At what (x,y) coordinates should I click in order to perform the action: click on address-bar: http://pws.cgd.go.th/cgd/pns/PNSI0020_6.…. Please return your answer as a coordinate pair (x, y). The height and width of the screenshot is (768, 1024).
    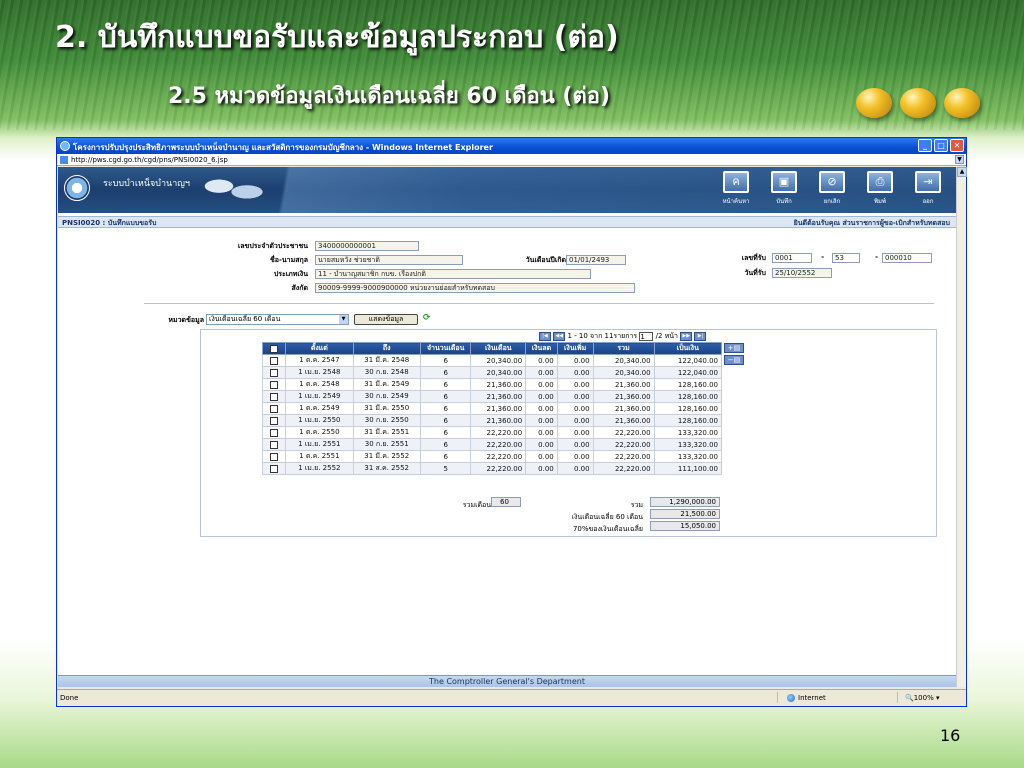
    Looking at the image, I should click on (511, 160).